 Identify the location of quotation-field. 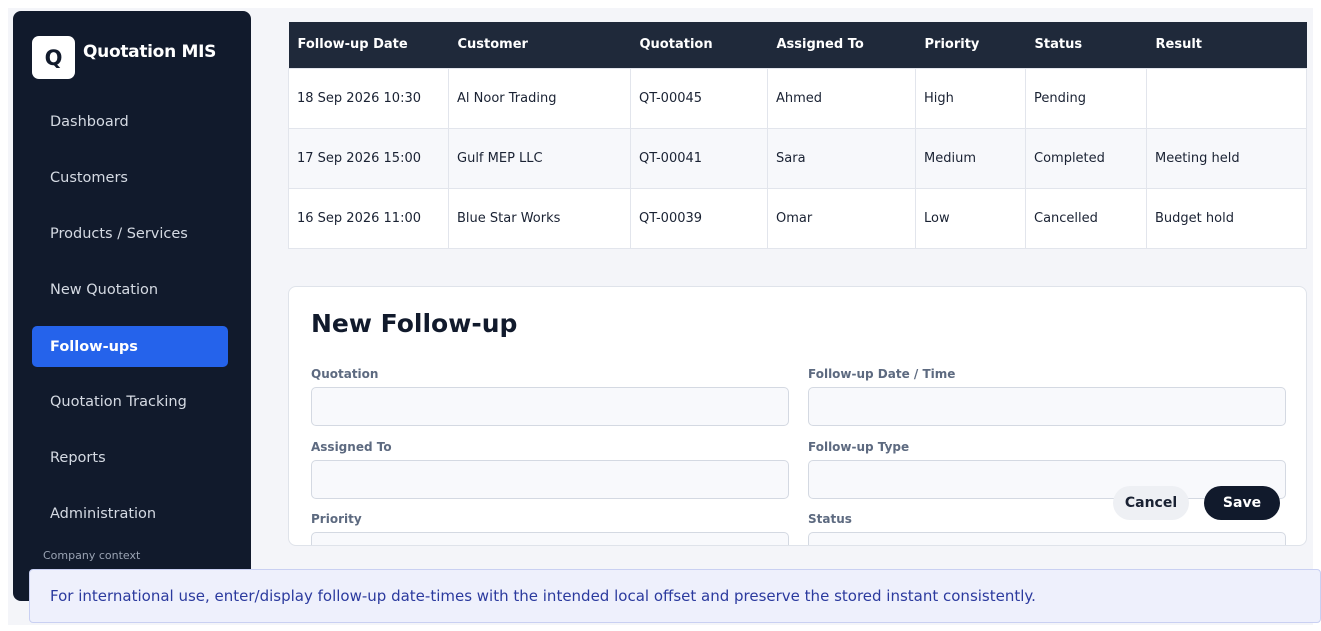
(550, 406).